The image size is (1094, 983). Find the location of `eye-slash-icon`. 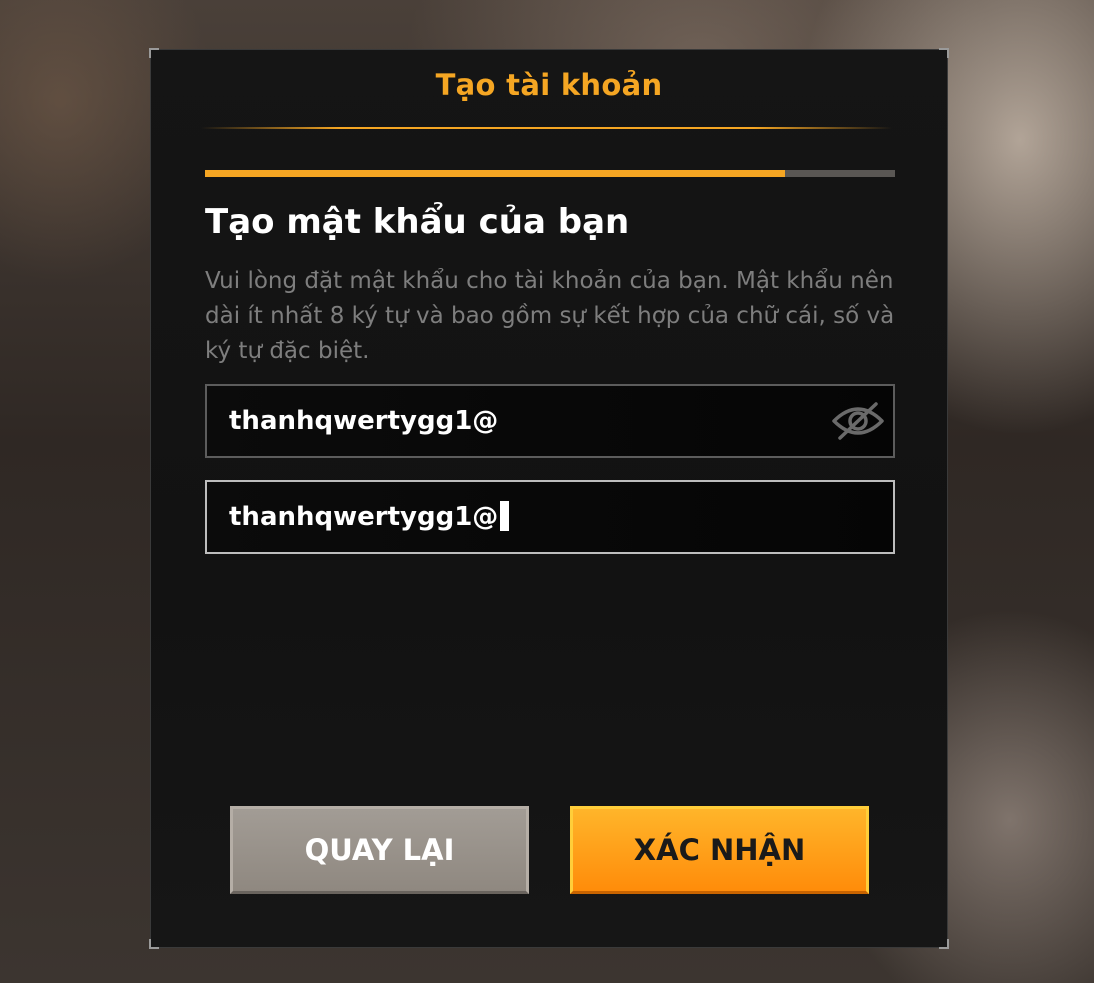

eye-slash-icon is located at coordinates (858, 421).